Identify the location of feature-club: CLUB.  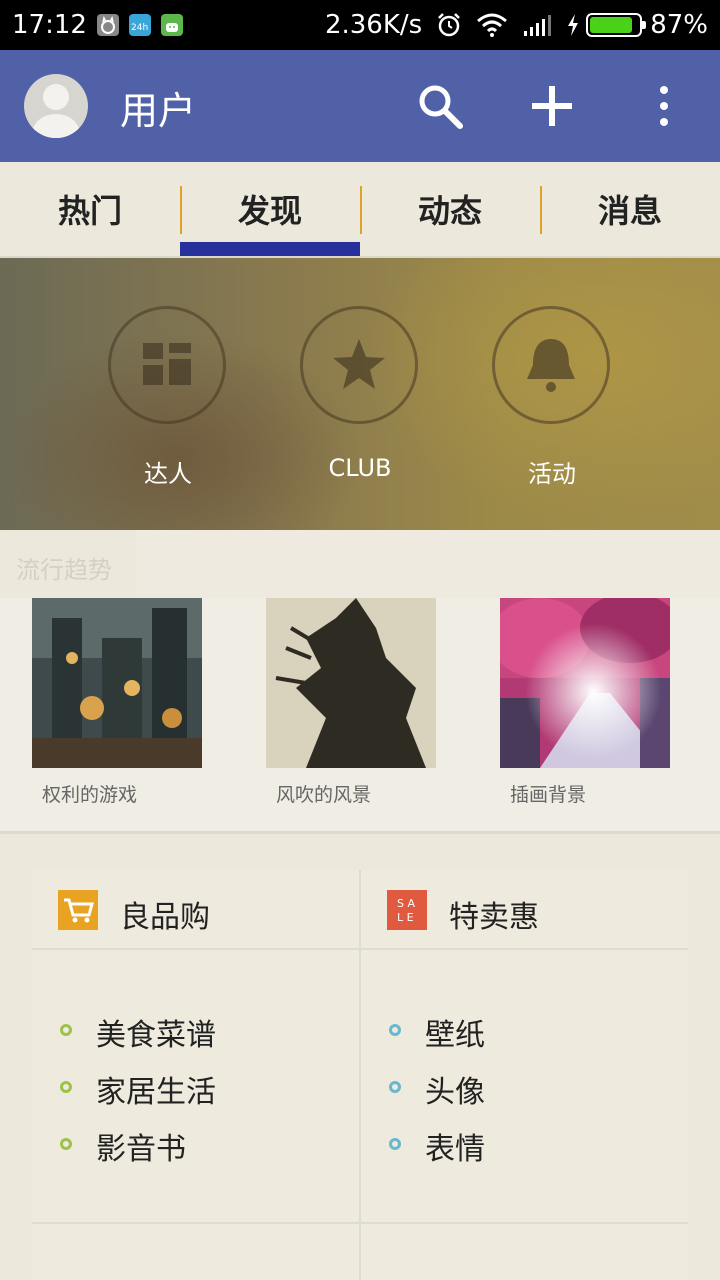
(360, 394).